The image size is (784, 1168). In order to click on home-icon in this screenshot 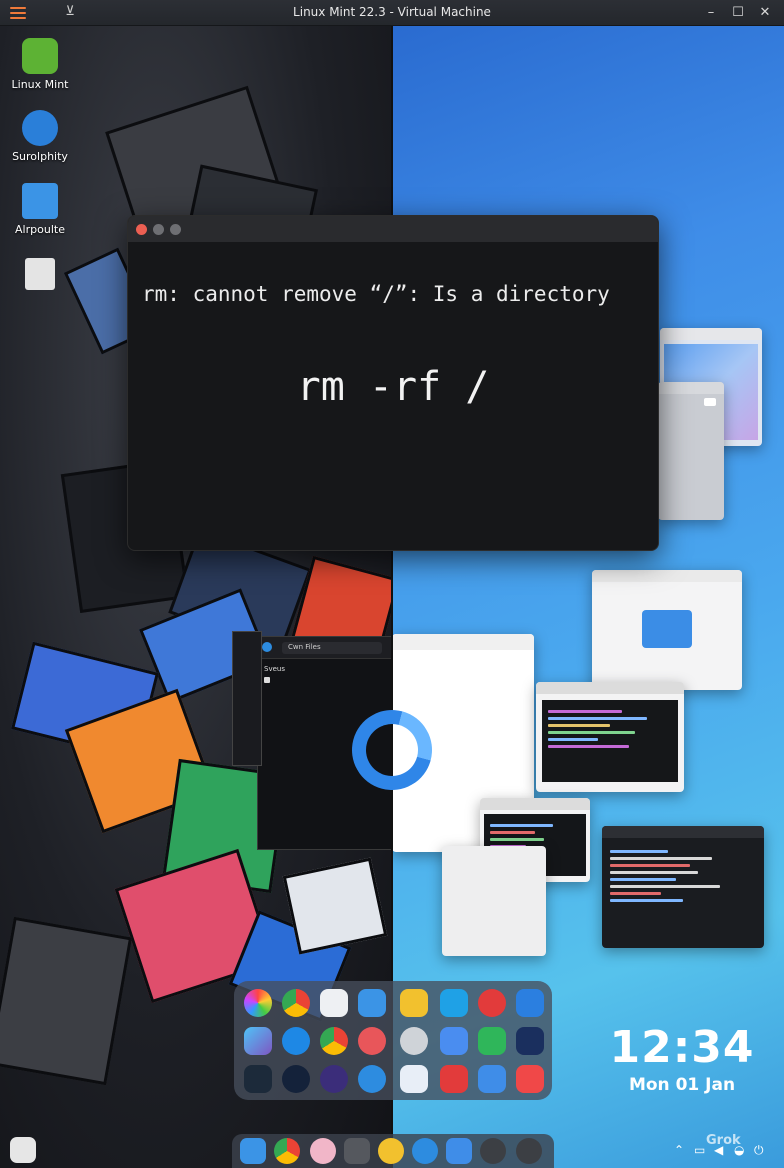, I will do `click(267, 680)`.